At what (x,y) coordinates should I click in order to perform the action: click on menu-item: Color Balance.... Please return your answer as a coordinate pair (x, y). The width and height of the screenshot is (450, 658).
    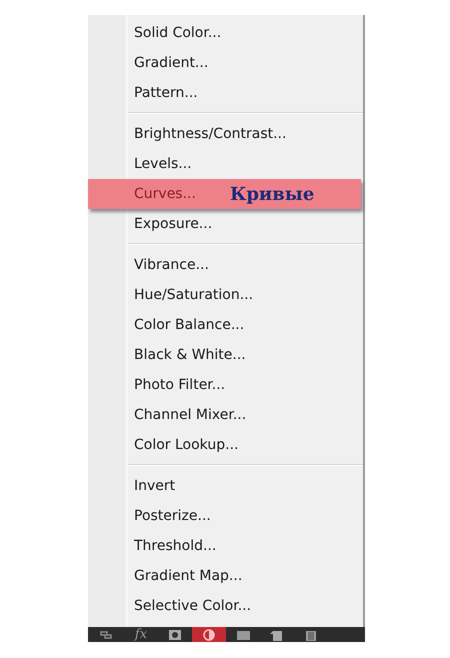
    Looking at the image, I should click on (225, 325).